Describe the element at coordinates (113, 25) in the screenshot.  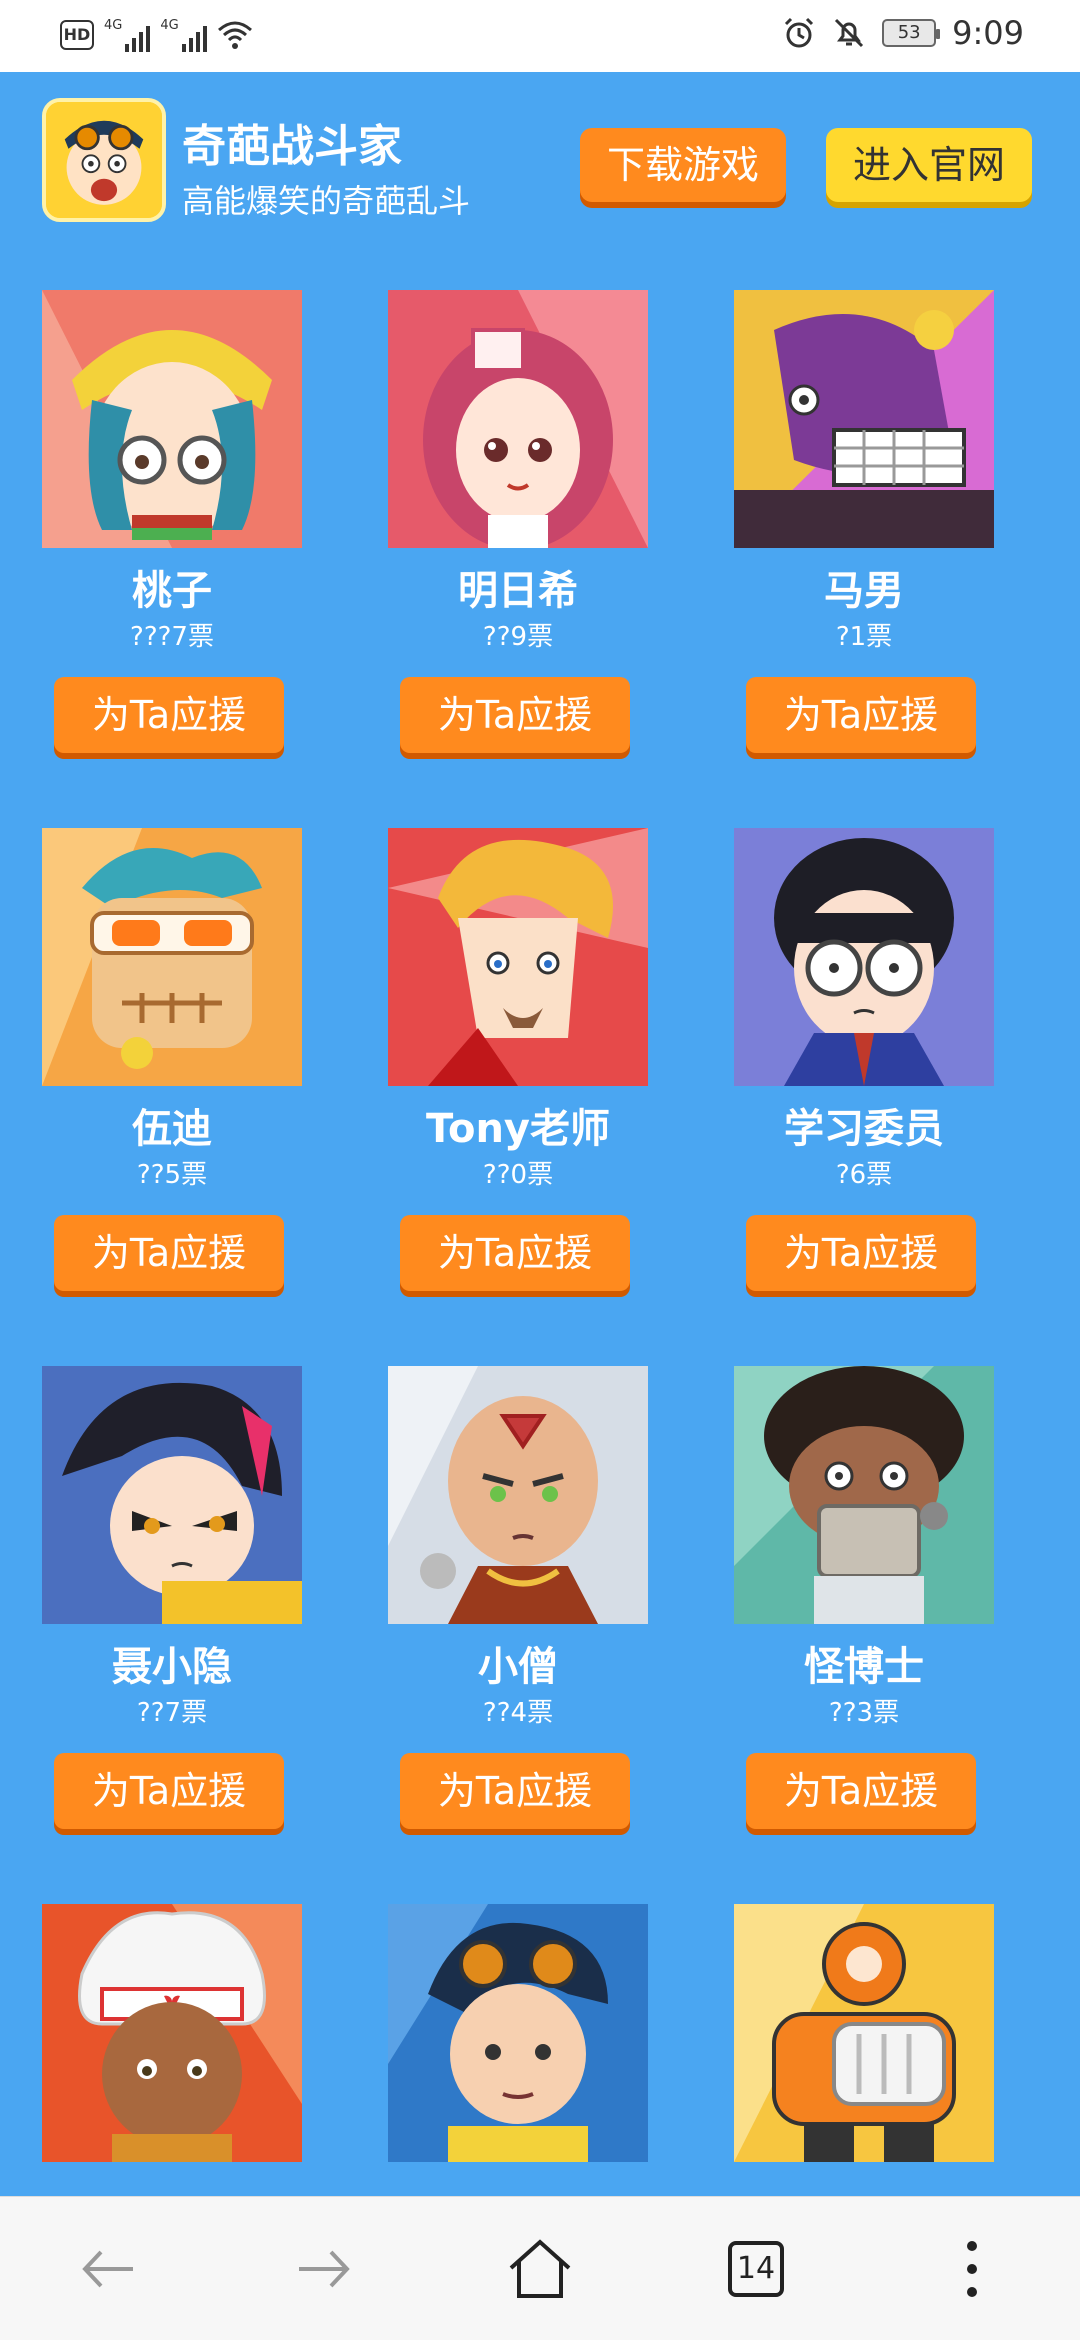
I see `network-type-label: 4G` at that location.